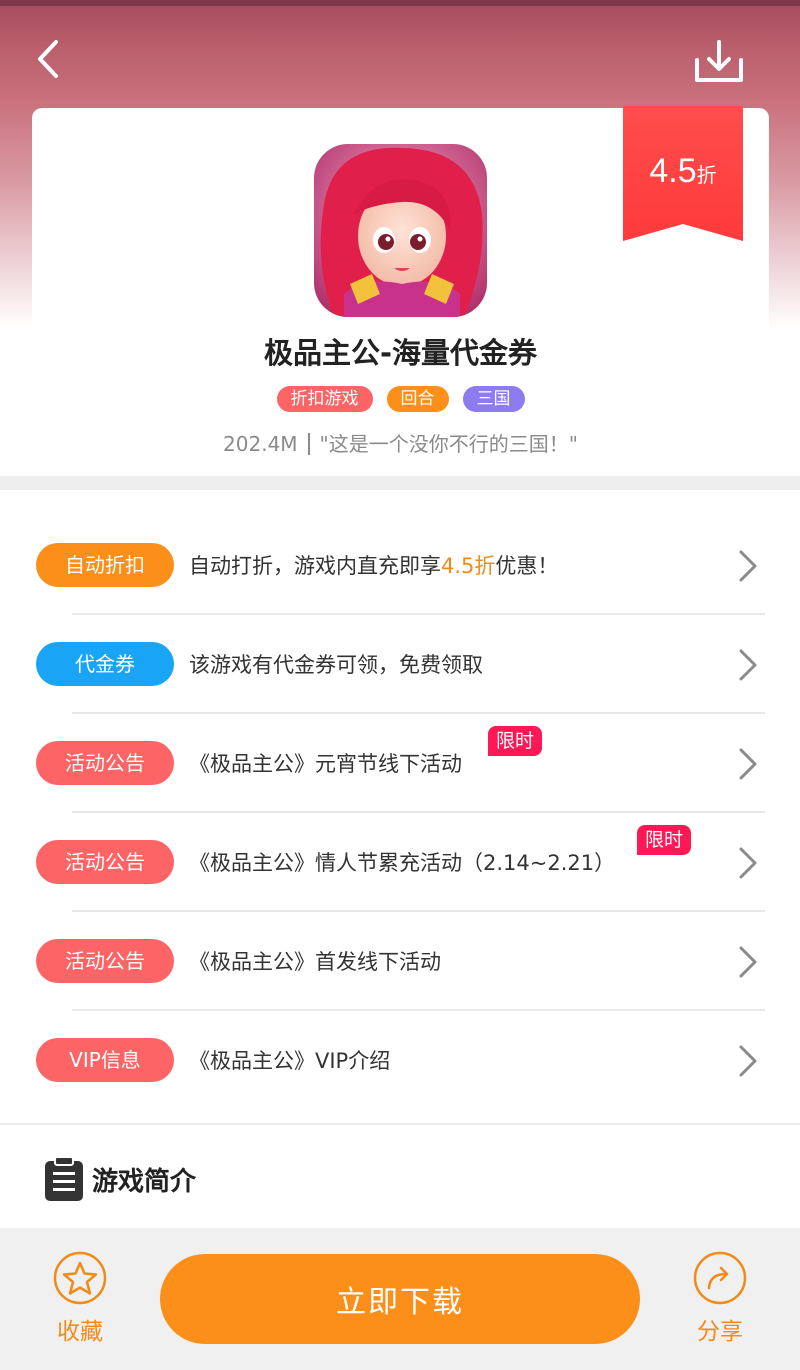  I want to click on game-avatar-art, so click(400, 230).